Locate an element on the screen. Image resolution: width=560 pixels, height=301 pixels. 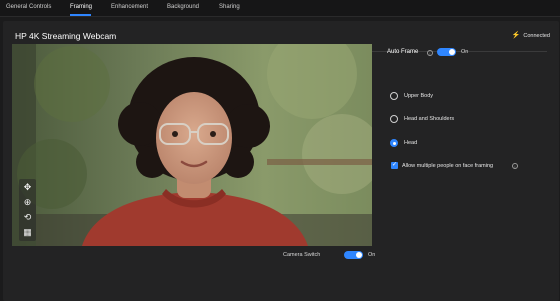
tab-enhancement: Enhancement is located at coordinates (129, 7).